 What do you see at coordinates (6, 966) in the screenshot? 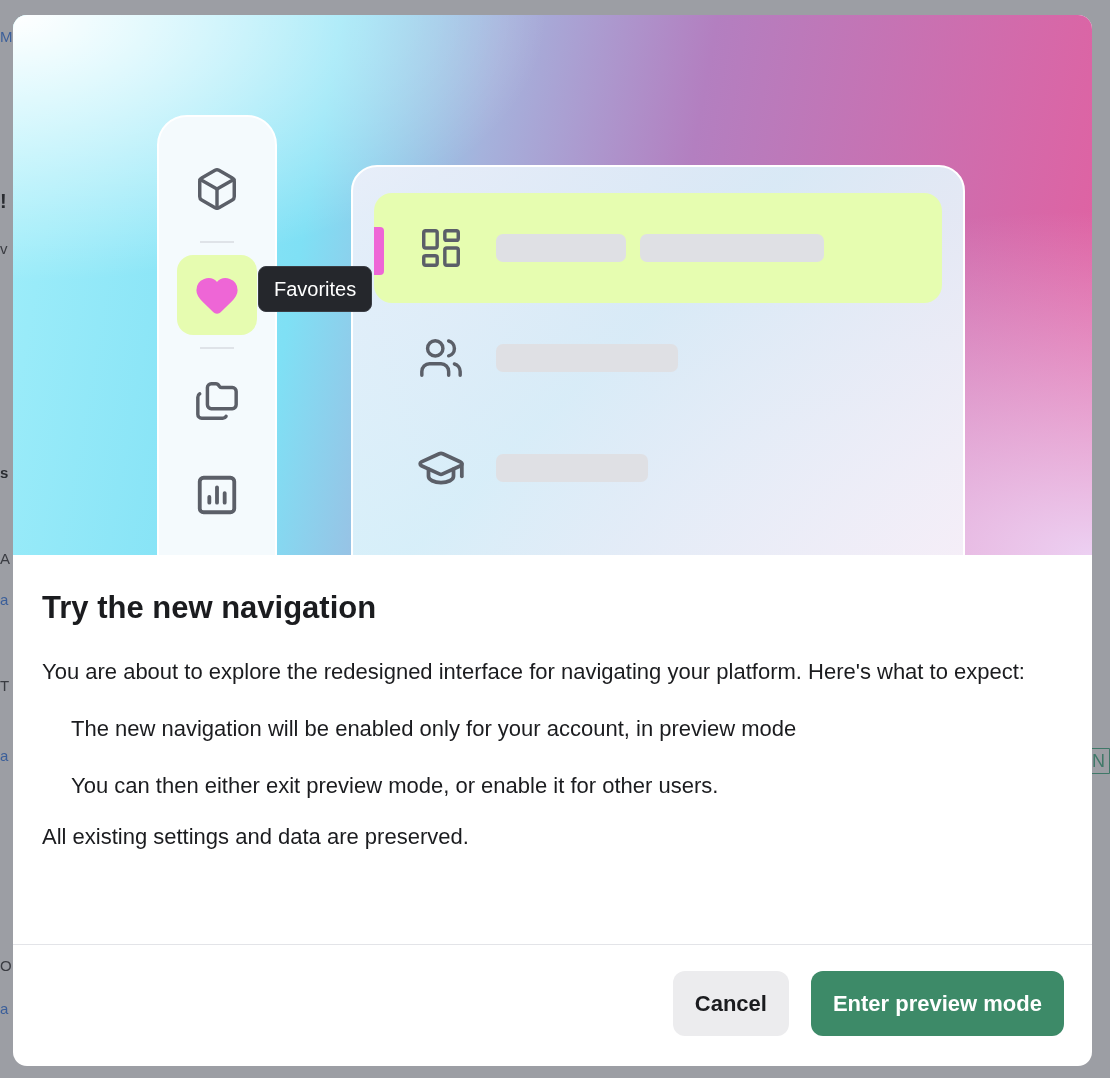
I see `background-text: O` at bounding box center [6, 966].